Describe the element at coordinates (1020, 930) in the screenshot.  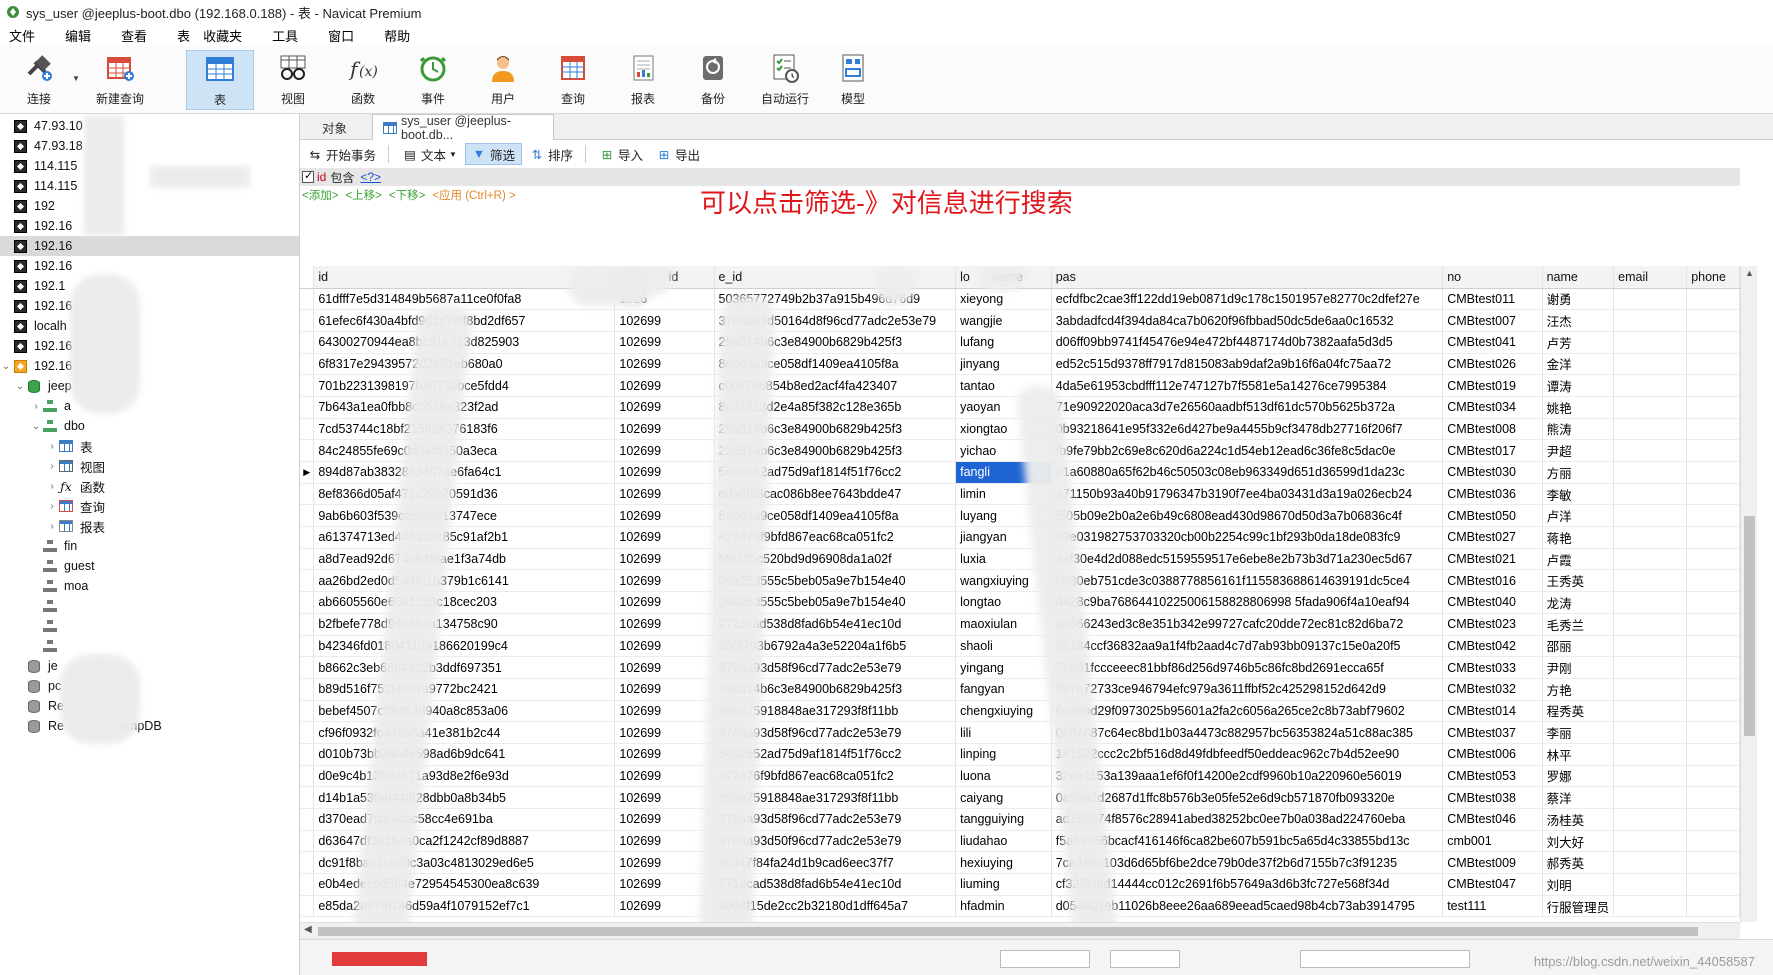
I see `horizontal-scrollbar: ◀` at that location.